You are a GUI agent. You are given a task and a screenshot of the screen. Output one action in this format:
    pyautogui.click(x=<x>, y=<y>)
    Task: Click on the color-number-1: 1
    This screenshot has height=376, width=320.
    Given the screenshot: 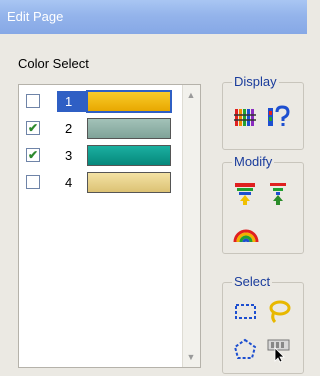 What is the action you would take?
    pyautogui.click(x=72, y=101)
    